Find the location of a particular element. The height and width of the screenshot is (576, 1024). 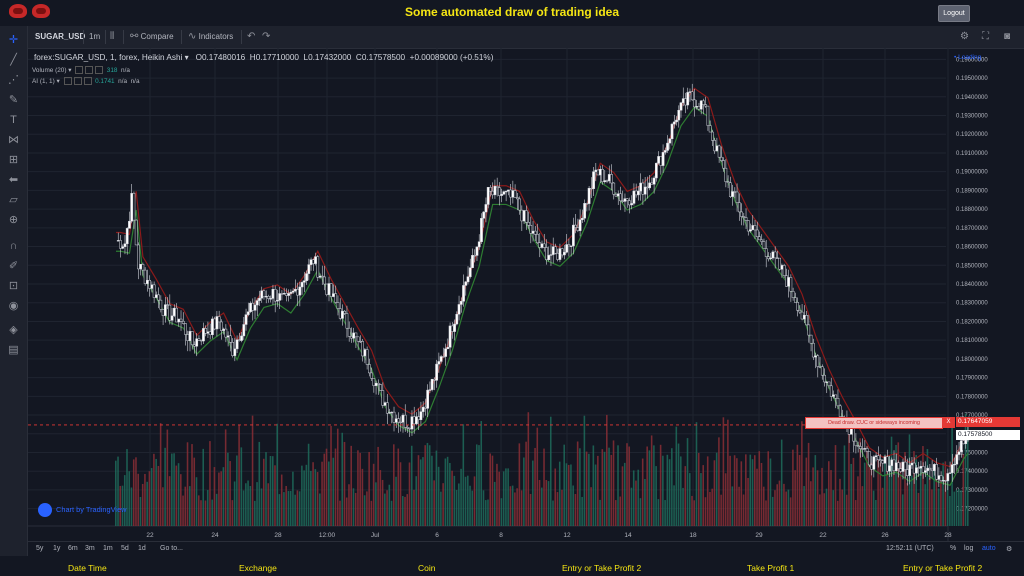

camera-icon: ◙ is located at coordinates (1007, 37).